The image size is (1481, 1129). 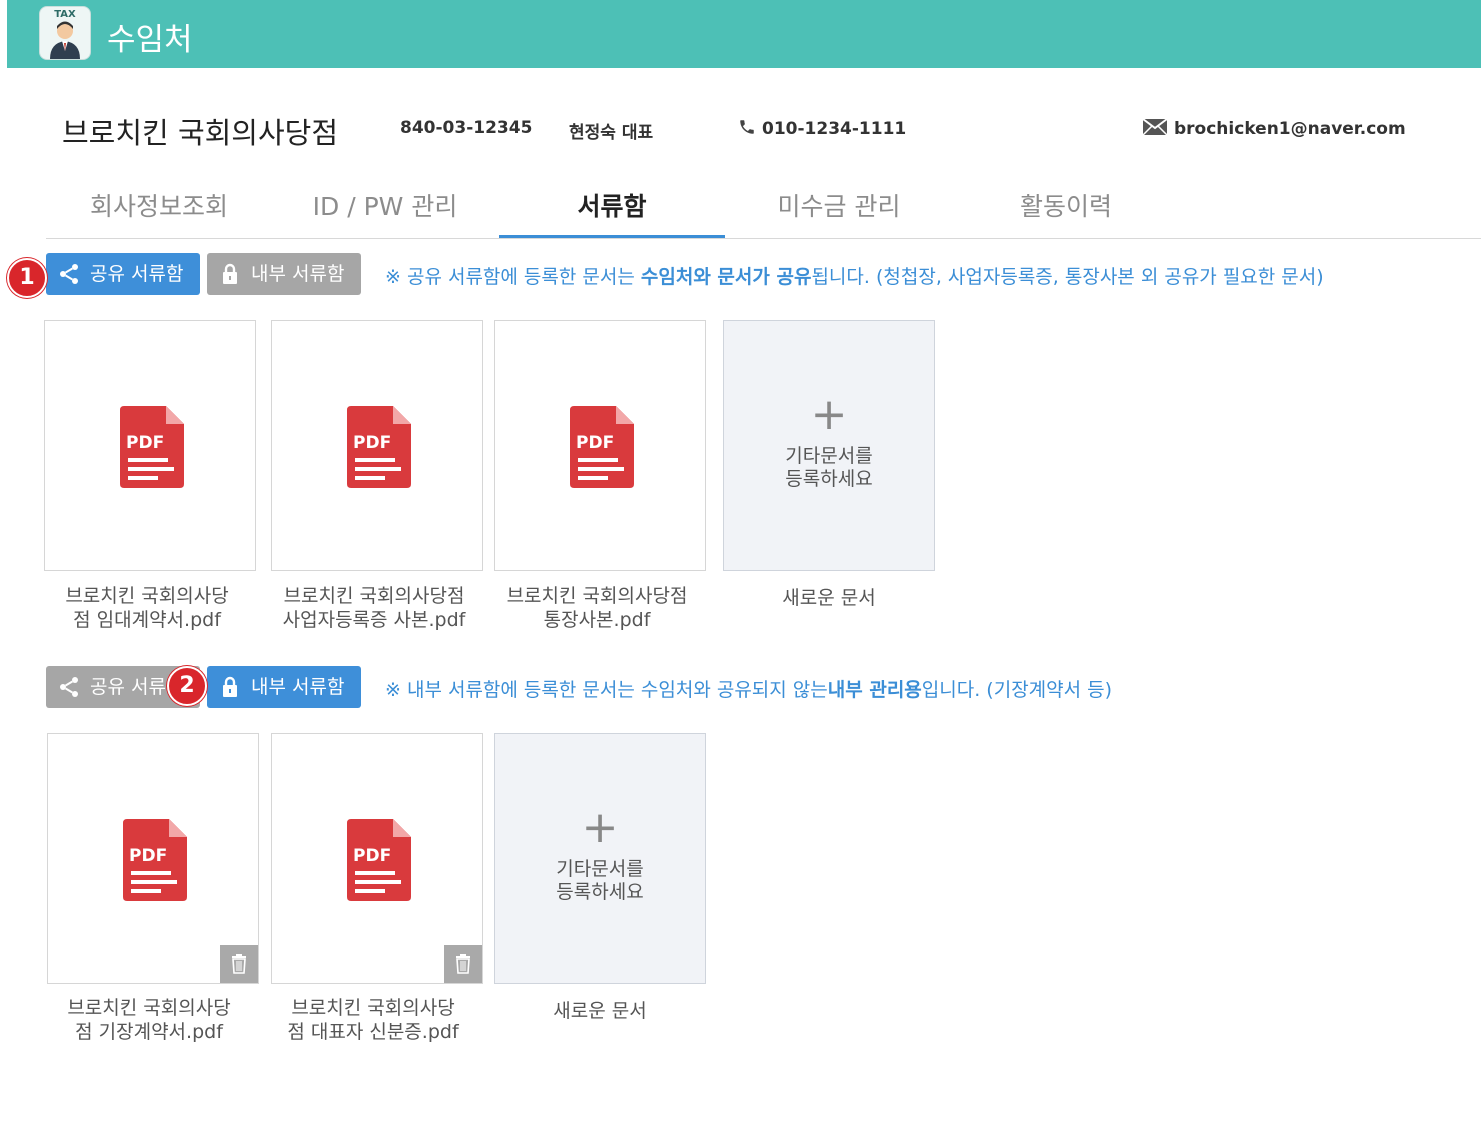 What do you see at coordinates (149, 1032) in the screenshot?
I see `caption-line: 점 기장계약서.pdf` at bounding box center [149, 1032].